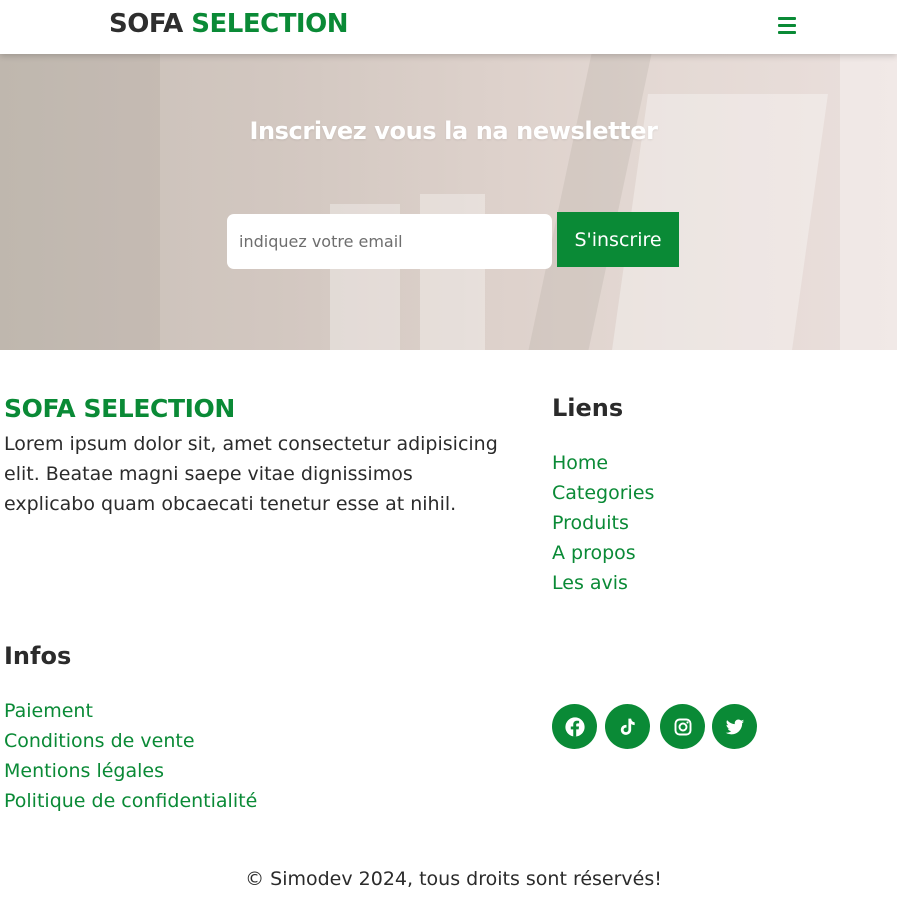 The image size is (897, 902). I want to click on list-item: Conditions de vente, so click(130, 741).